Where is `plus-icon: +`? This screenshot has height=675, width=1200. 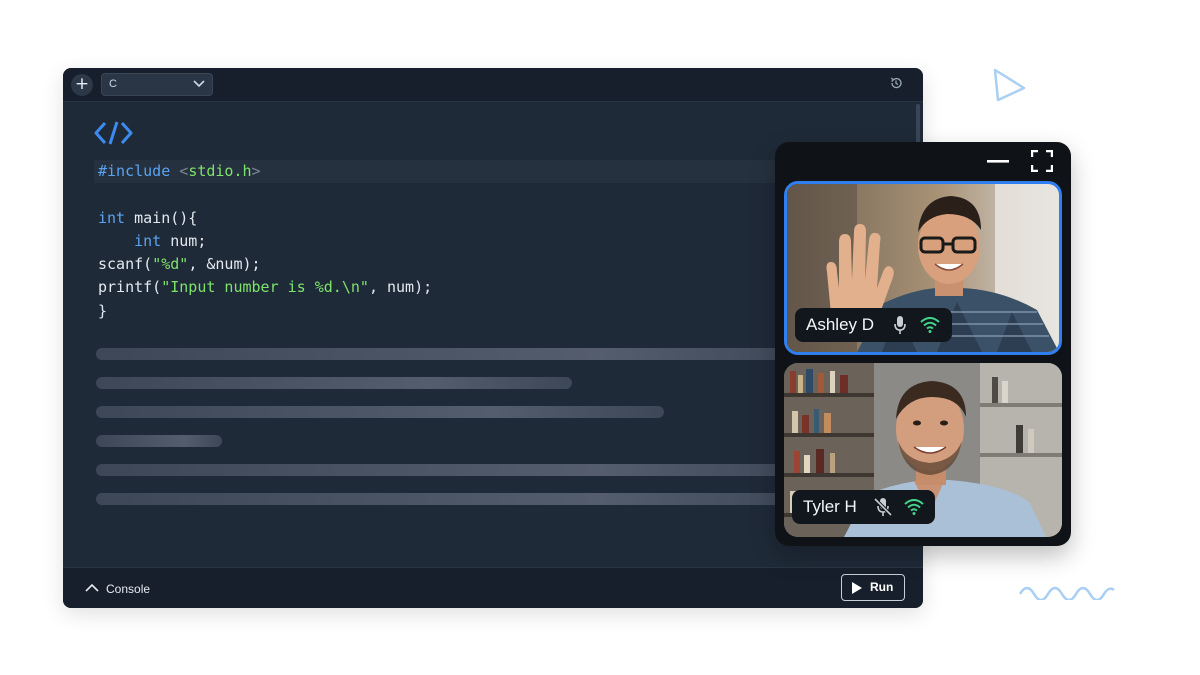 plus-icon: + is located at coordinates (82, 85).